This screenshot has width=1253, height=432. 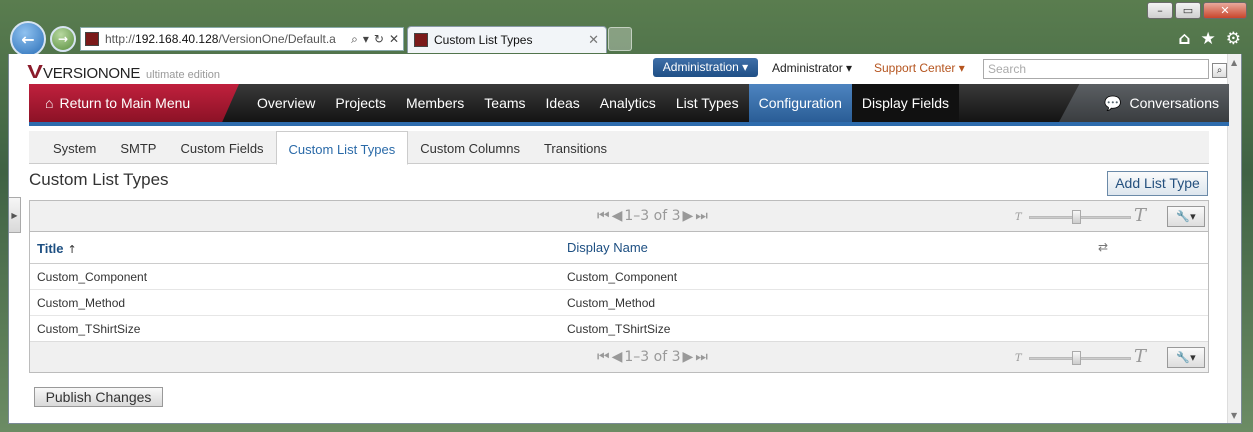 I want to click on forward-arrow-icon: →, so click(x=63, y=39).